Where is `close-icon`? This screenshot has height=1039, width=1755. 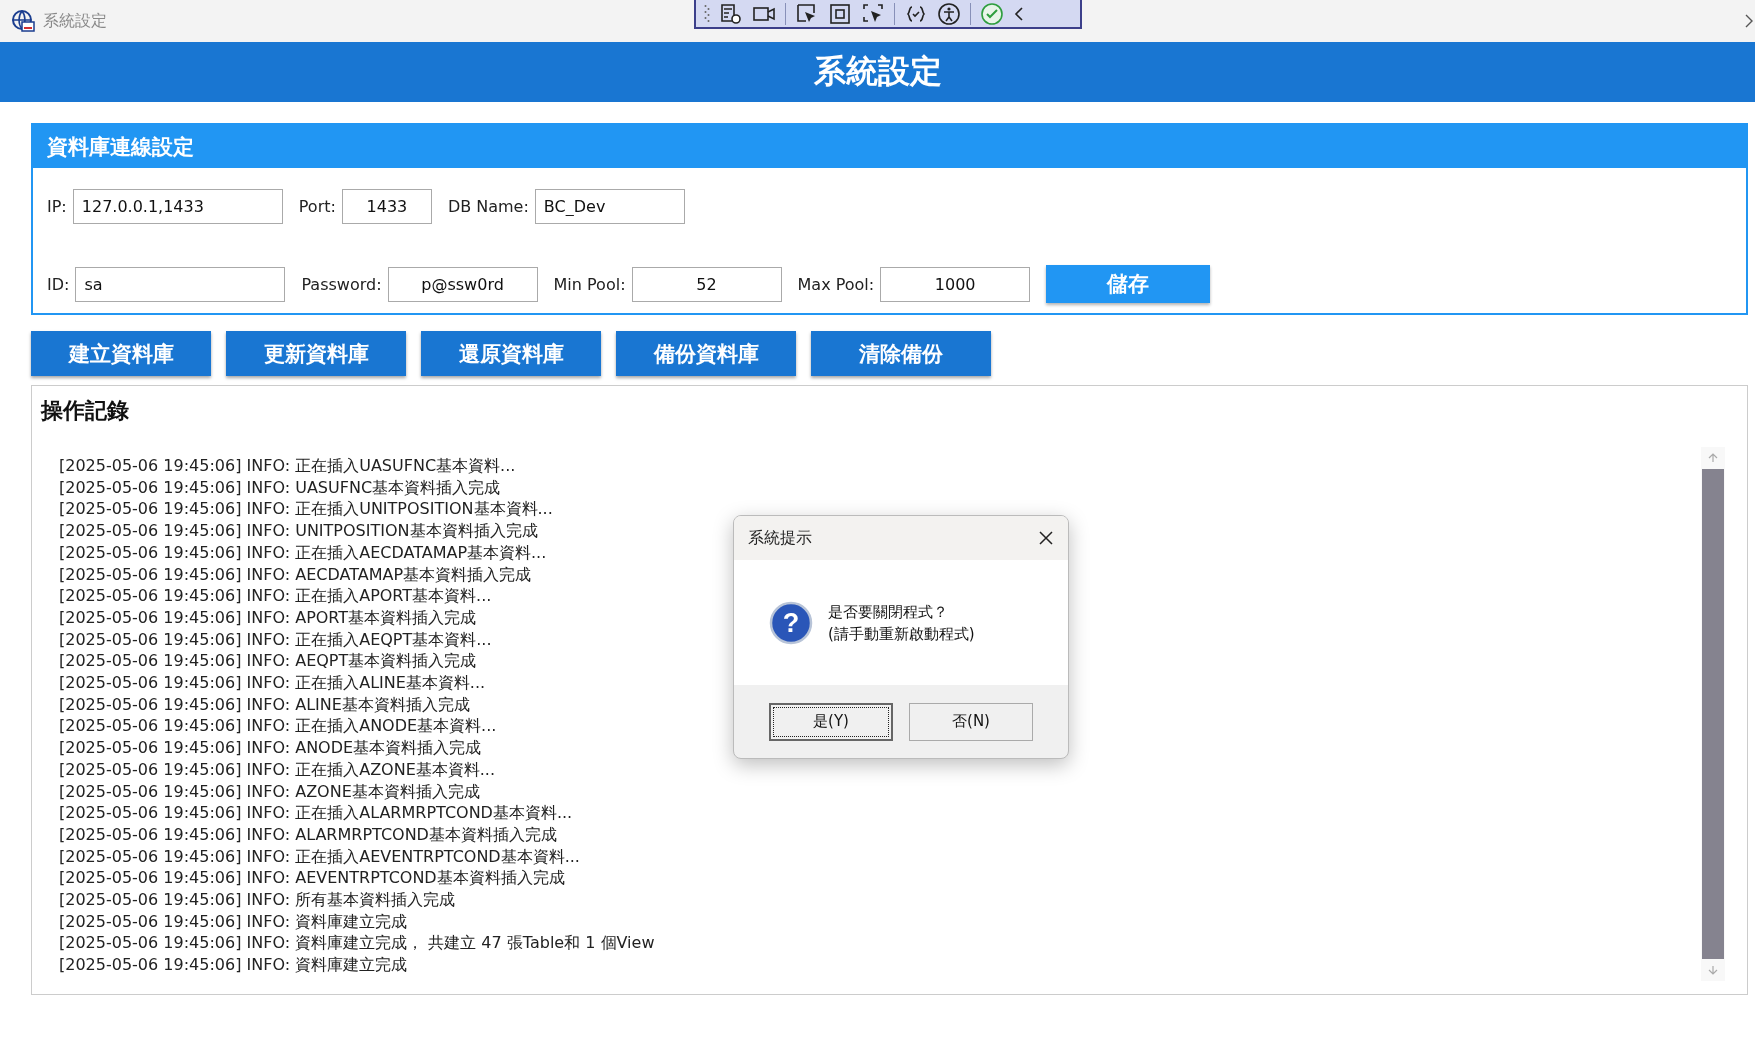 close-icon is located at coordinates (1046, 538).